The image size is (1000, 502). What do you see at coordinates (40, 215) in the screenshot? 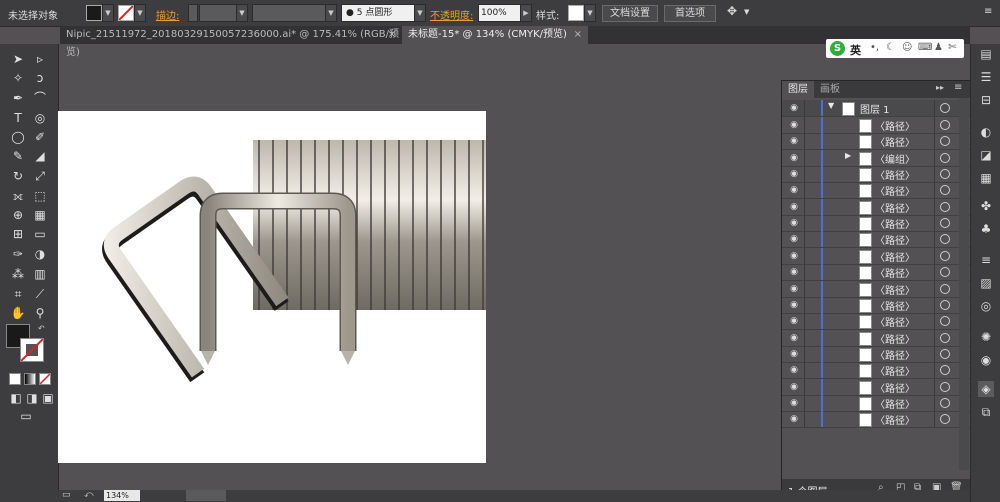
I see `perspective-grid-icon: ▦` at bounding box center [40, 215].